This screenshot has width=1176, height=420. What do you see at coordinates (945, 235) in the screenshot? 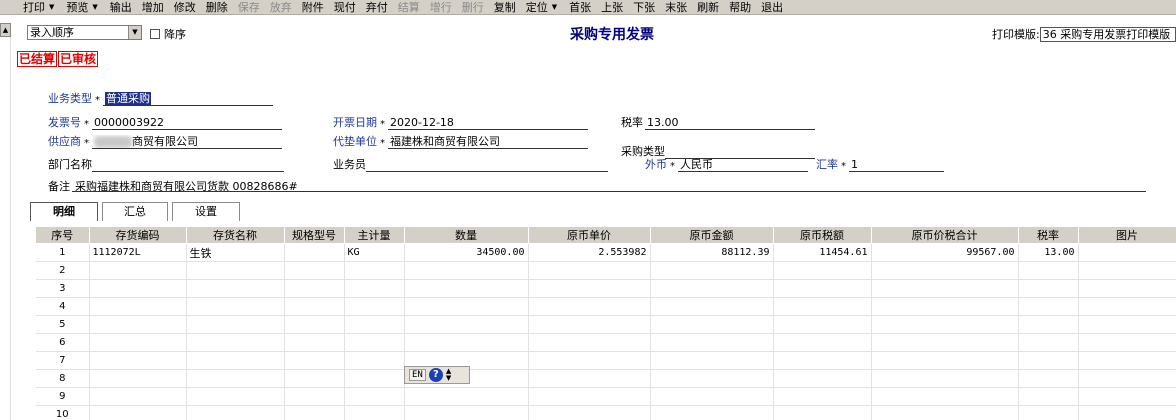
I see `column-header: 原币价税合计` at bounding box center [945, 235].